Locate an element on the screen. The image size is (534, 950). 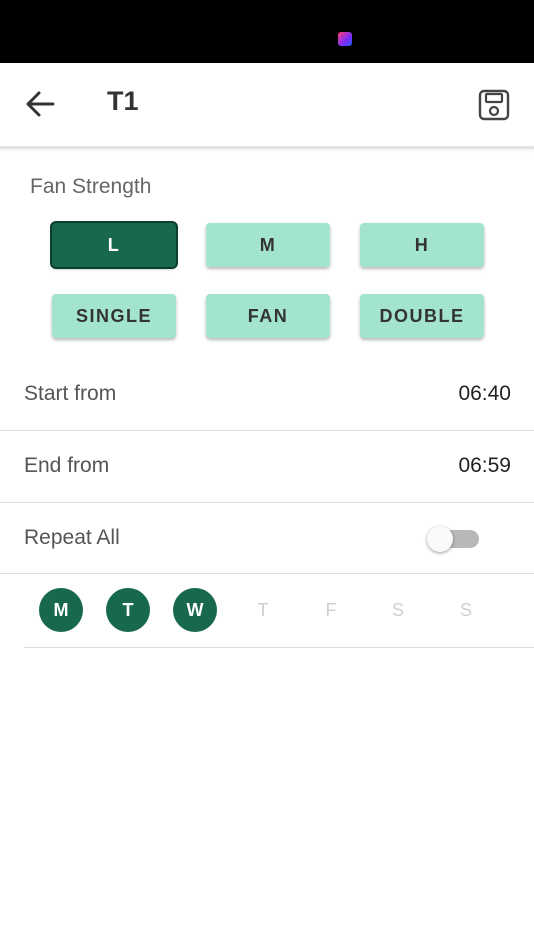
back-button is located at coordinates (40, 105).